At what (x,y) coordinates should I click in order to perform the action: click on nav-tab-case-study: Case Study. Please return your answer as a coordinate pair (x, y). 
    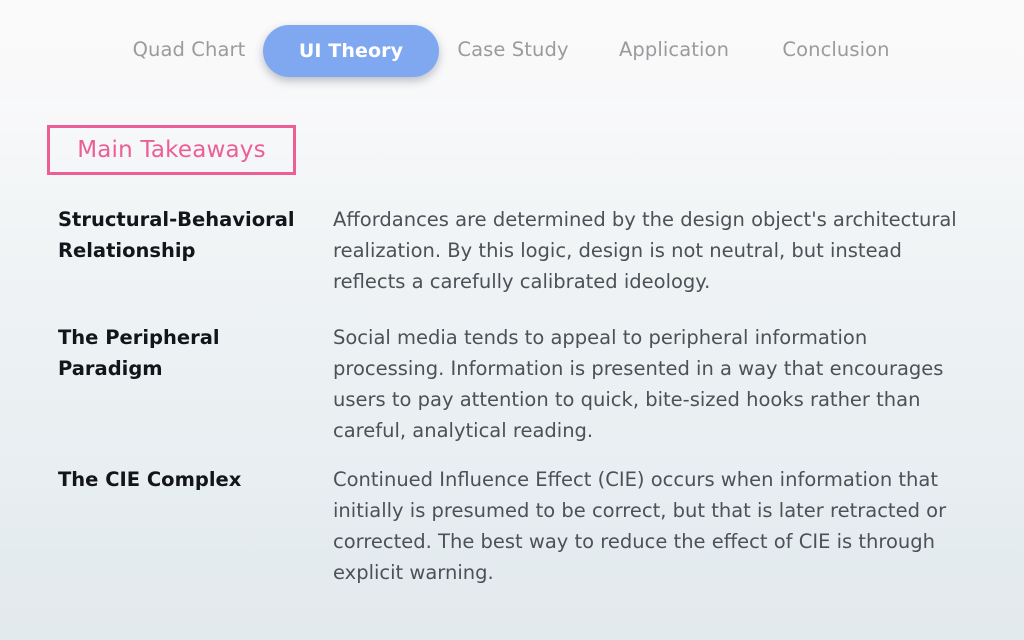
    Looking at the image, I should click on (513, 50).